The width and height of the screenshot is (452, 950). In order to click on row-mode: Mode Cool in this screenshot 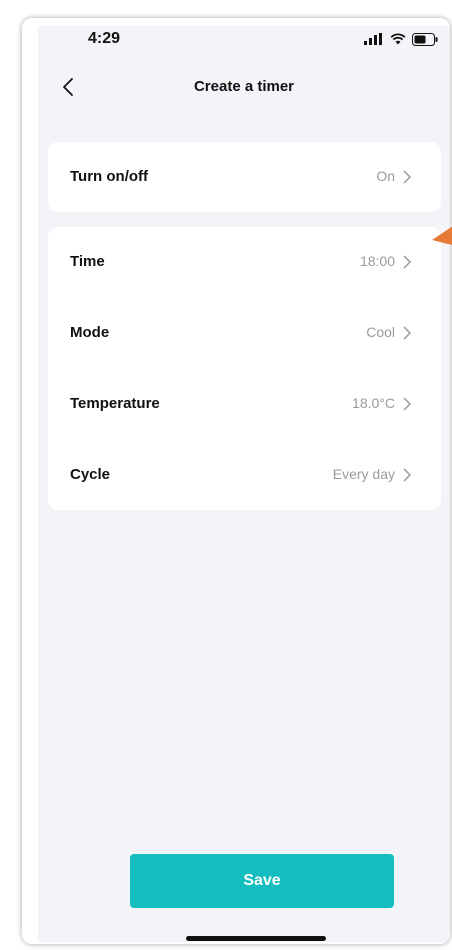, I will do `click(244, 333)`.